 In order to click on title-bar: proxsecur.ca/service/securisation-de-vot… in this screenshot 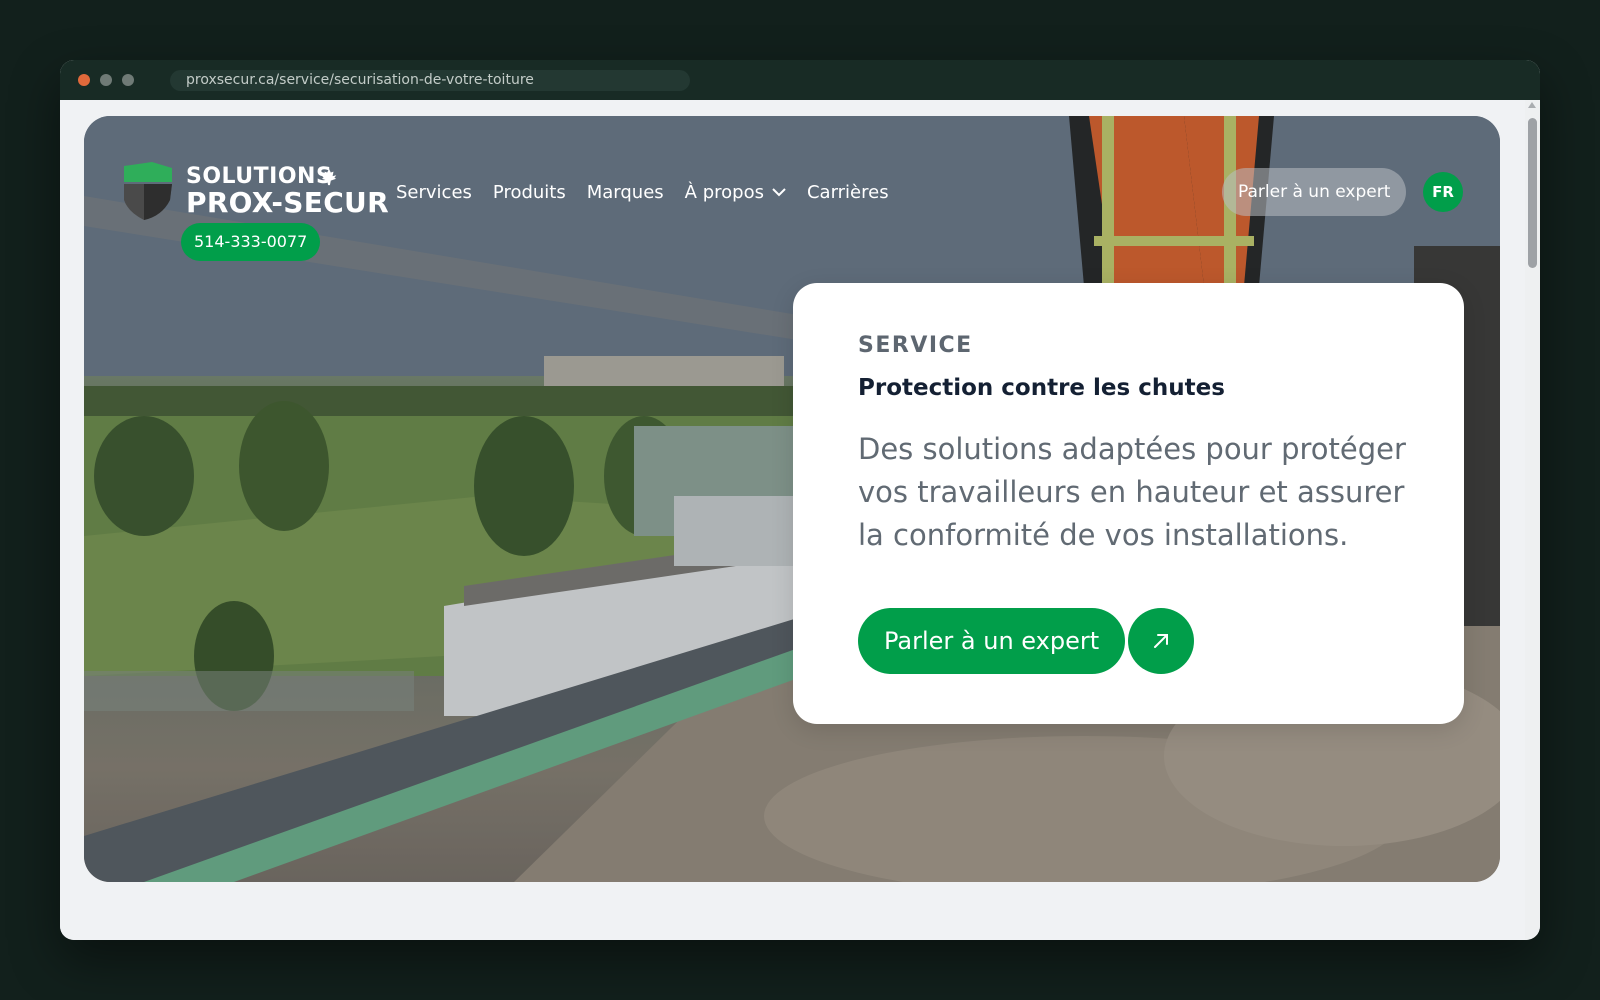, I will do `click(800, 80)`.